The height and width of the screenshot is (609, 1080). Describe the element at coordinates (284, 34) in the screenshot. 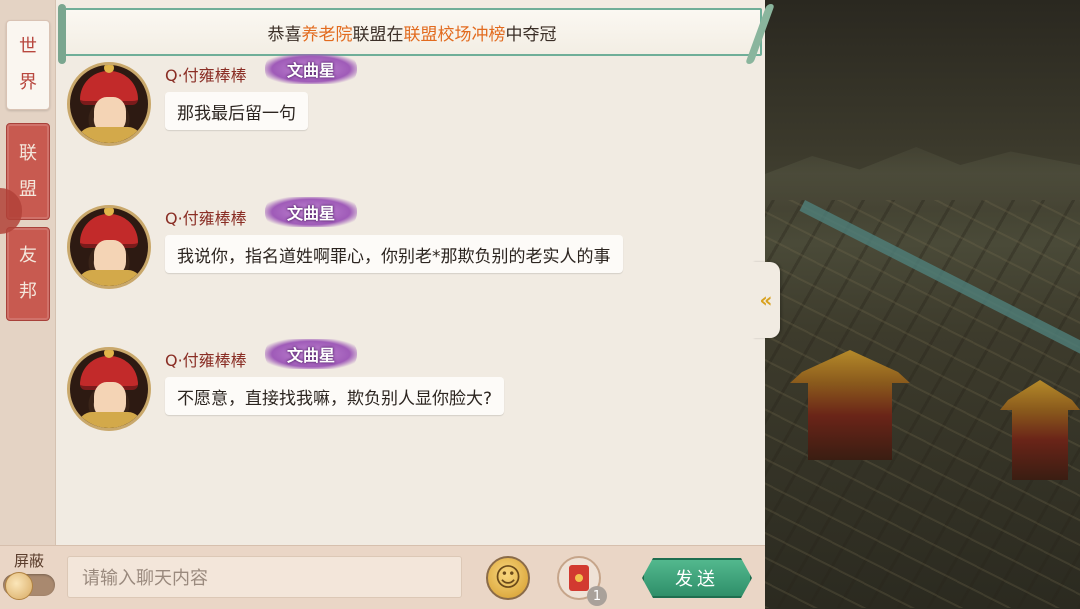

I see `banner-prefix: 恭喜` at that location.